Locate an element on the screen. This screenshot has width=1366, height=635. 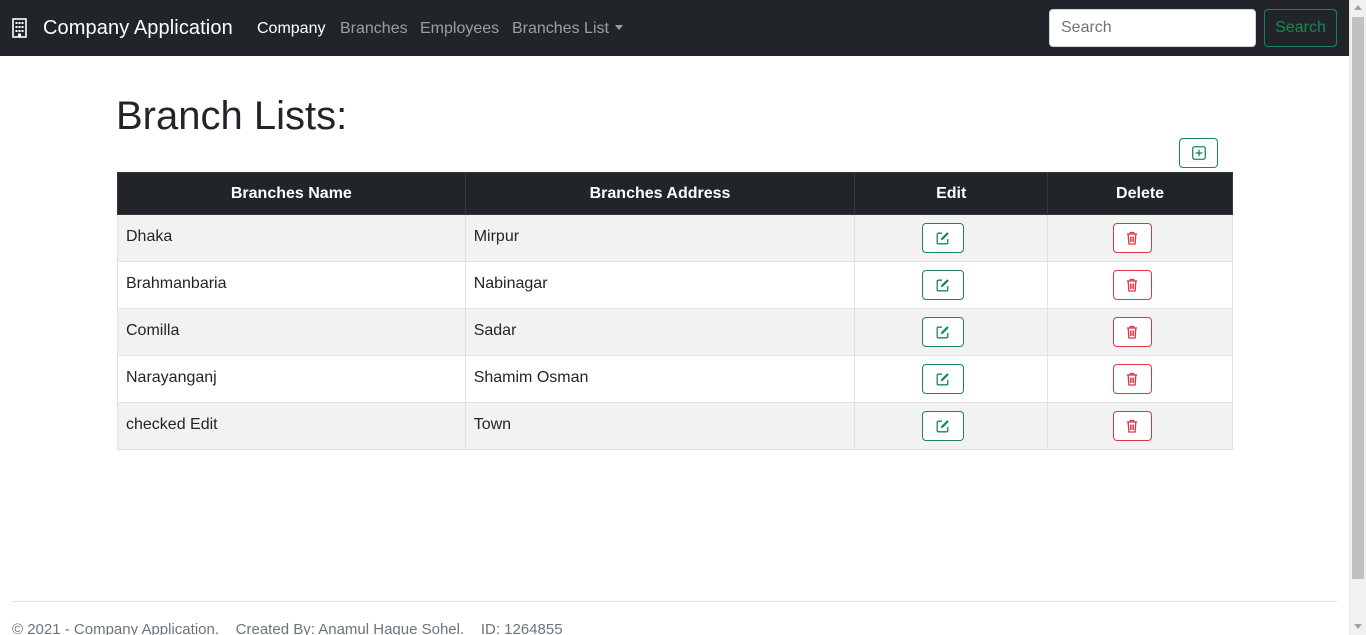
branch-address-cell: Sadar is located at coordinates (660, 332).